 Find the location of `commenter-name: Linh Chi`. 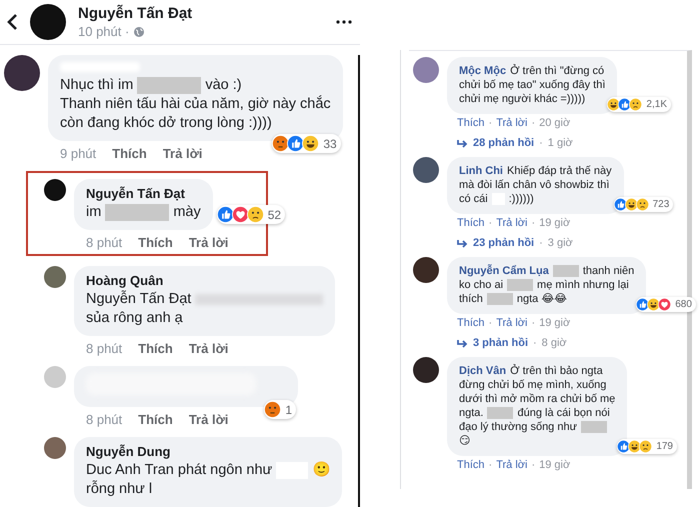

commenter-name: Linh Chi is located at coordinates (481, 171).